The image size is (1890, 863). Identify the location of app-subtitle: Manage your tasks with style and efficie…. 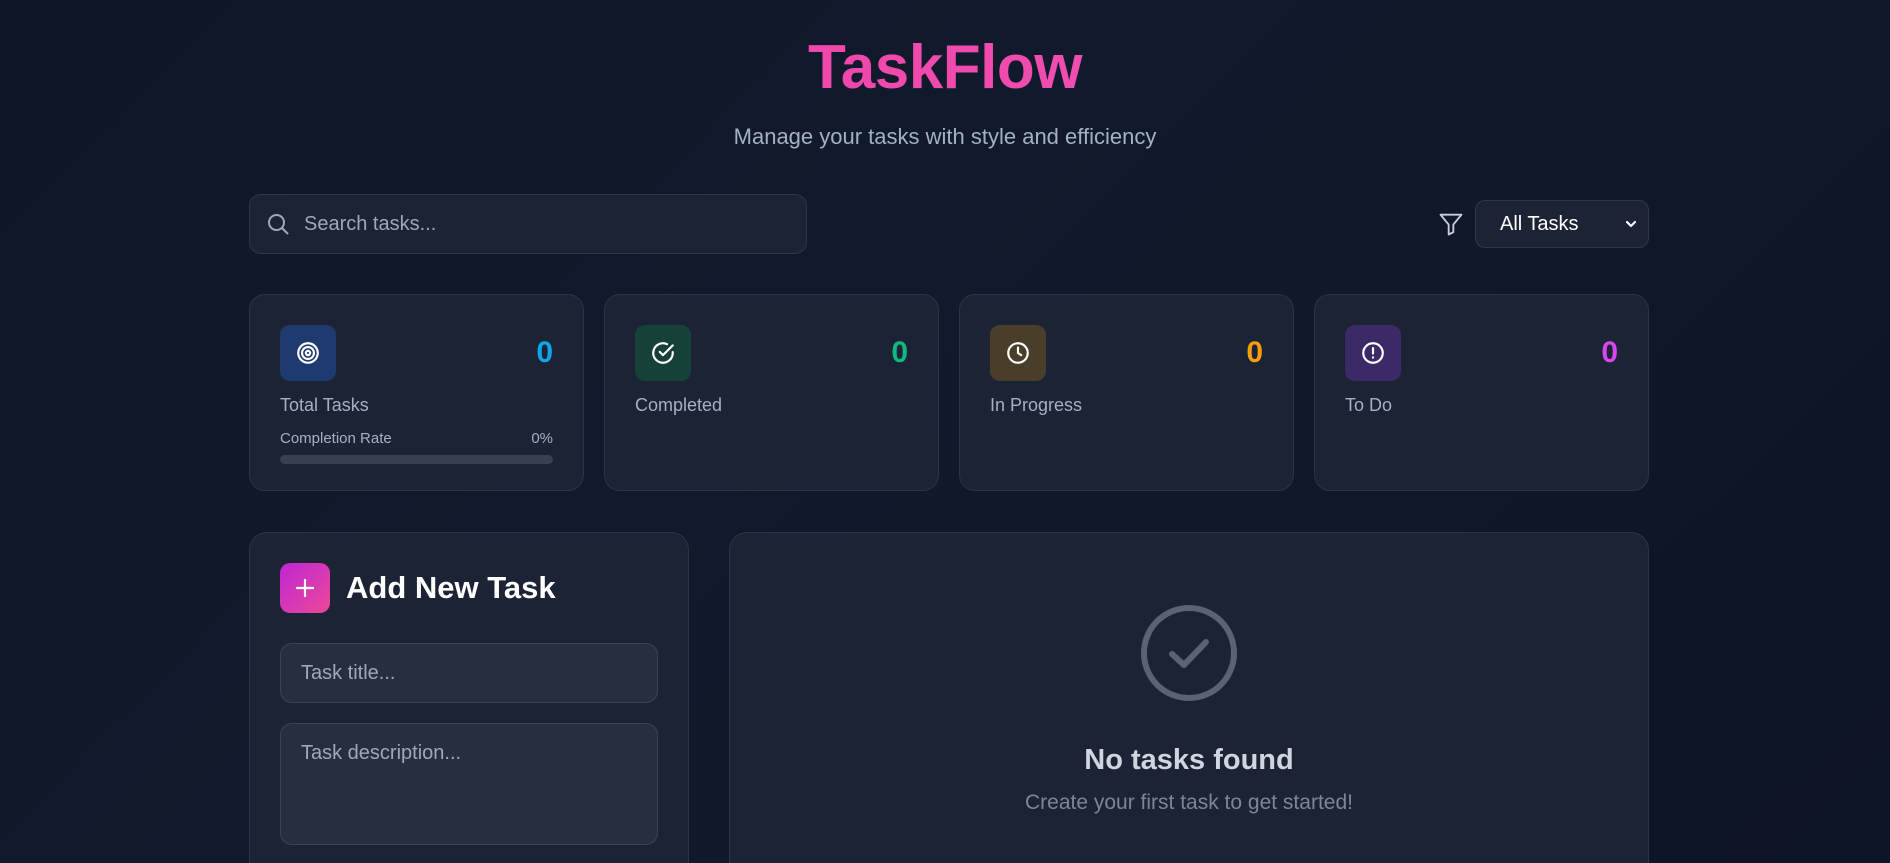
(945, 136).